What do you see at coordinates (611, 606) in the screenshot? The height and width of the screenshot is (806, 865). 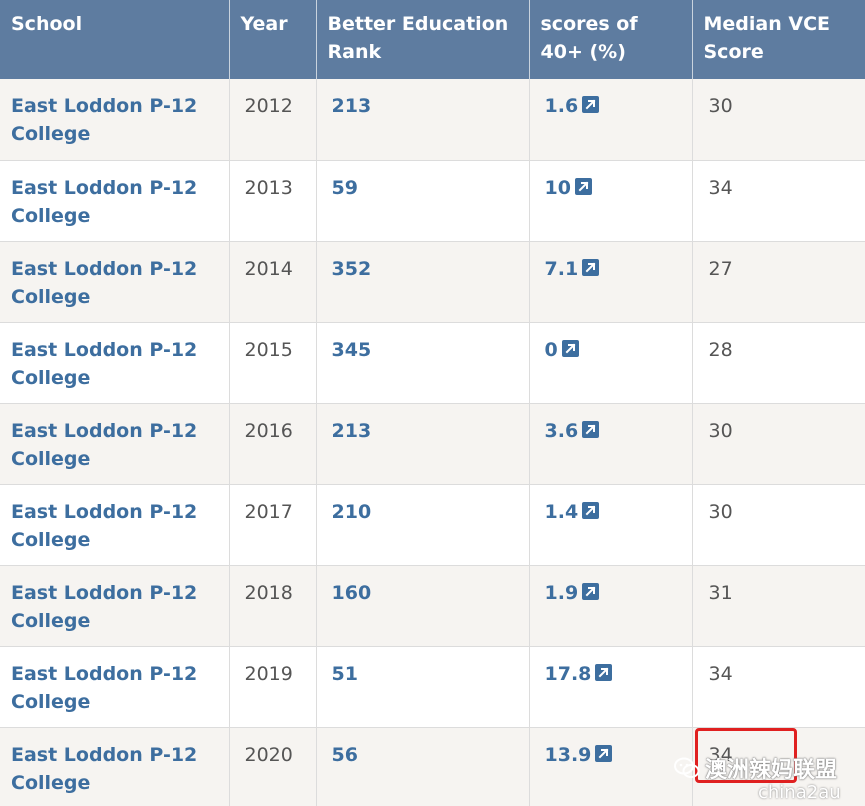 I see `score-cell: 1.9` at bounding box center [611, 606].